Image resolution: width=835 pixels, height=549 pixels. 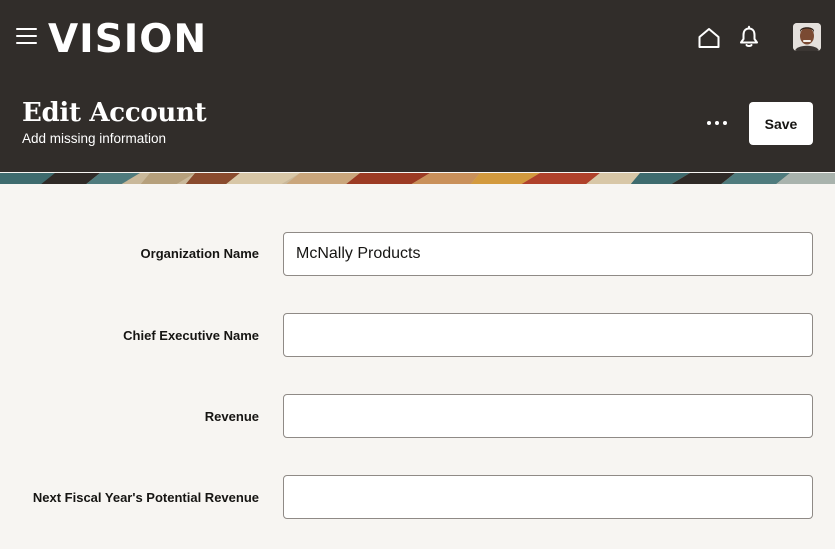 I want to click on revenue-label: Revenue, so click(x=231, y=416).